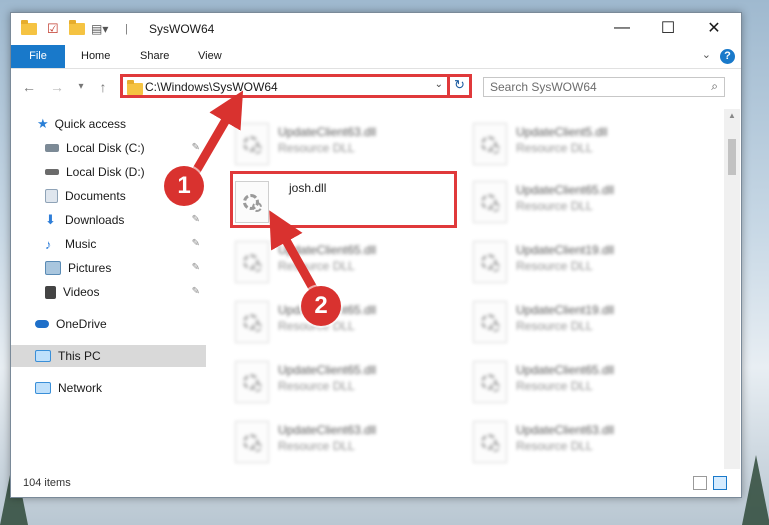 This screenshot has height=525, width=769. I want to click on file-name: UpdateClient5.dll, so click(562, 132).